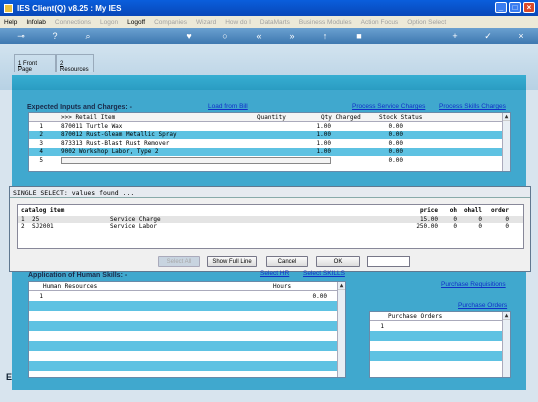 The image size is (538, 402). What do you see at coordinates (274, 273) in the screenshot?
I see `select-hr-link: Select HR` at bounding box center [274, 273].